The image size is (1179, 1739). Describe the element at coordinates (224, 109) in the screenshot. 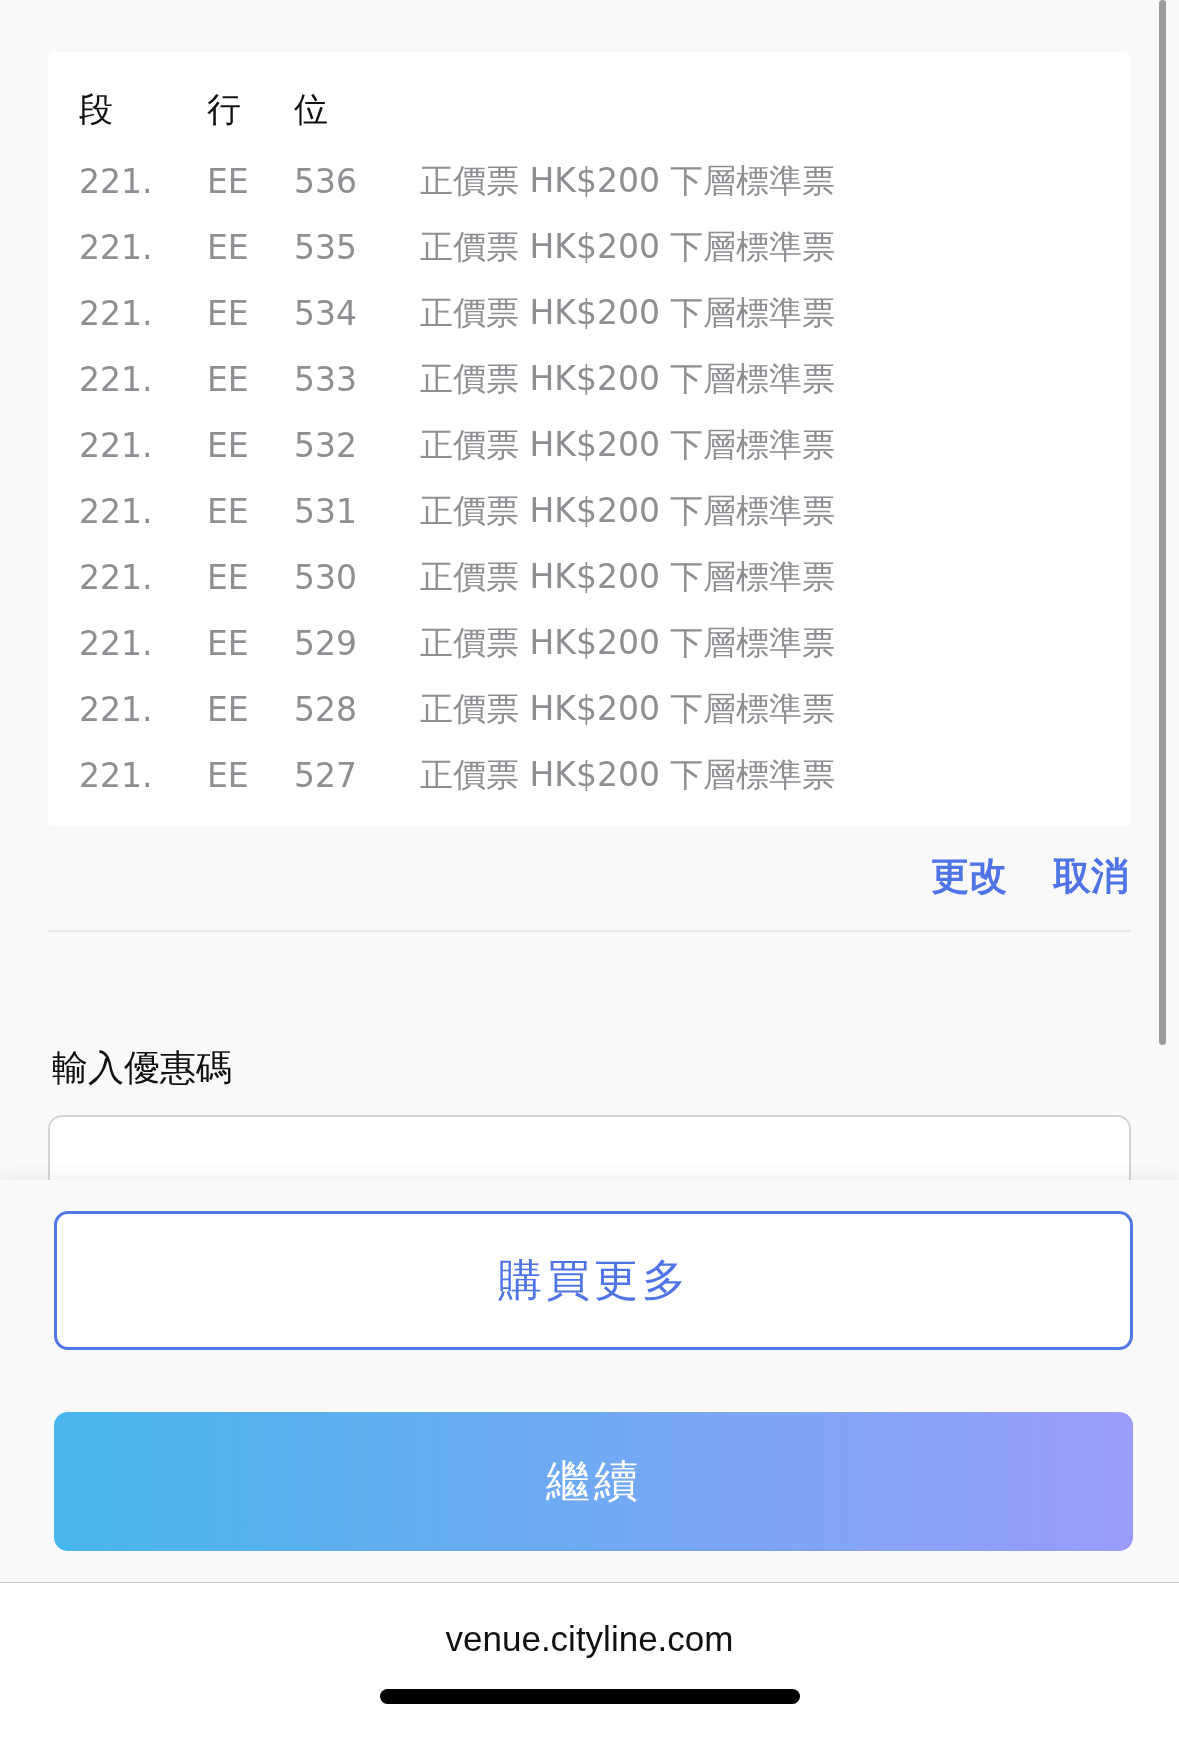

I see `column-header: 行` at that location.